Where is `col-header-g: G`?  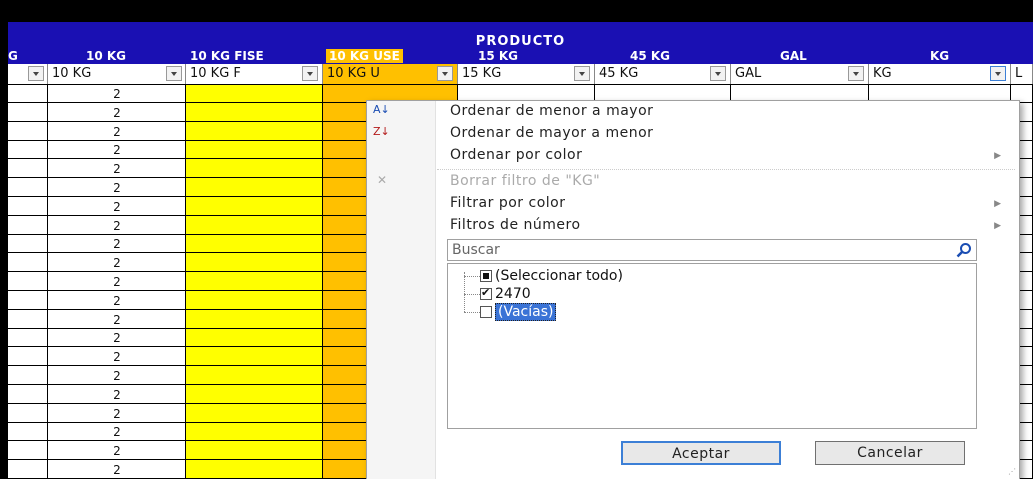
col-header-g: G is located at coordinates (13, 56).